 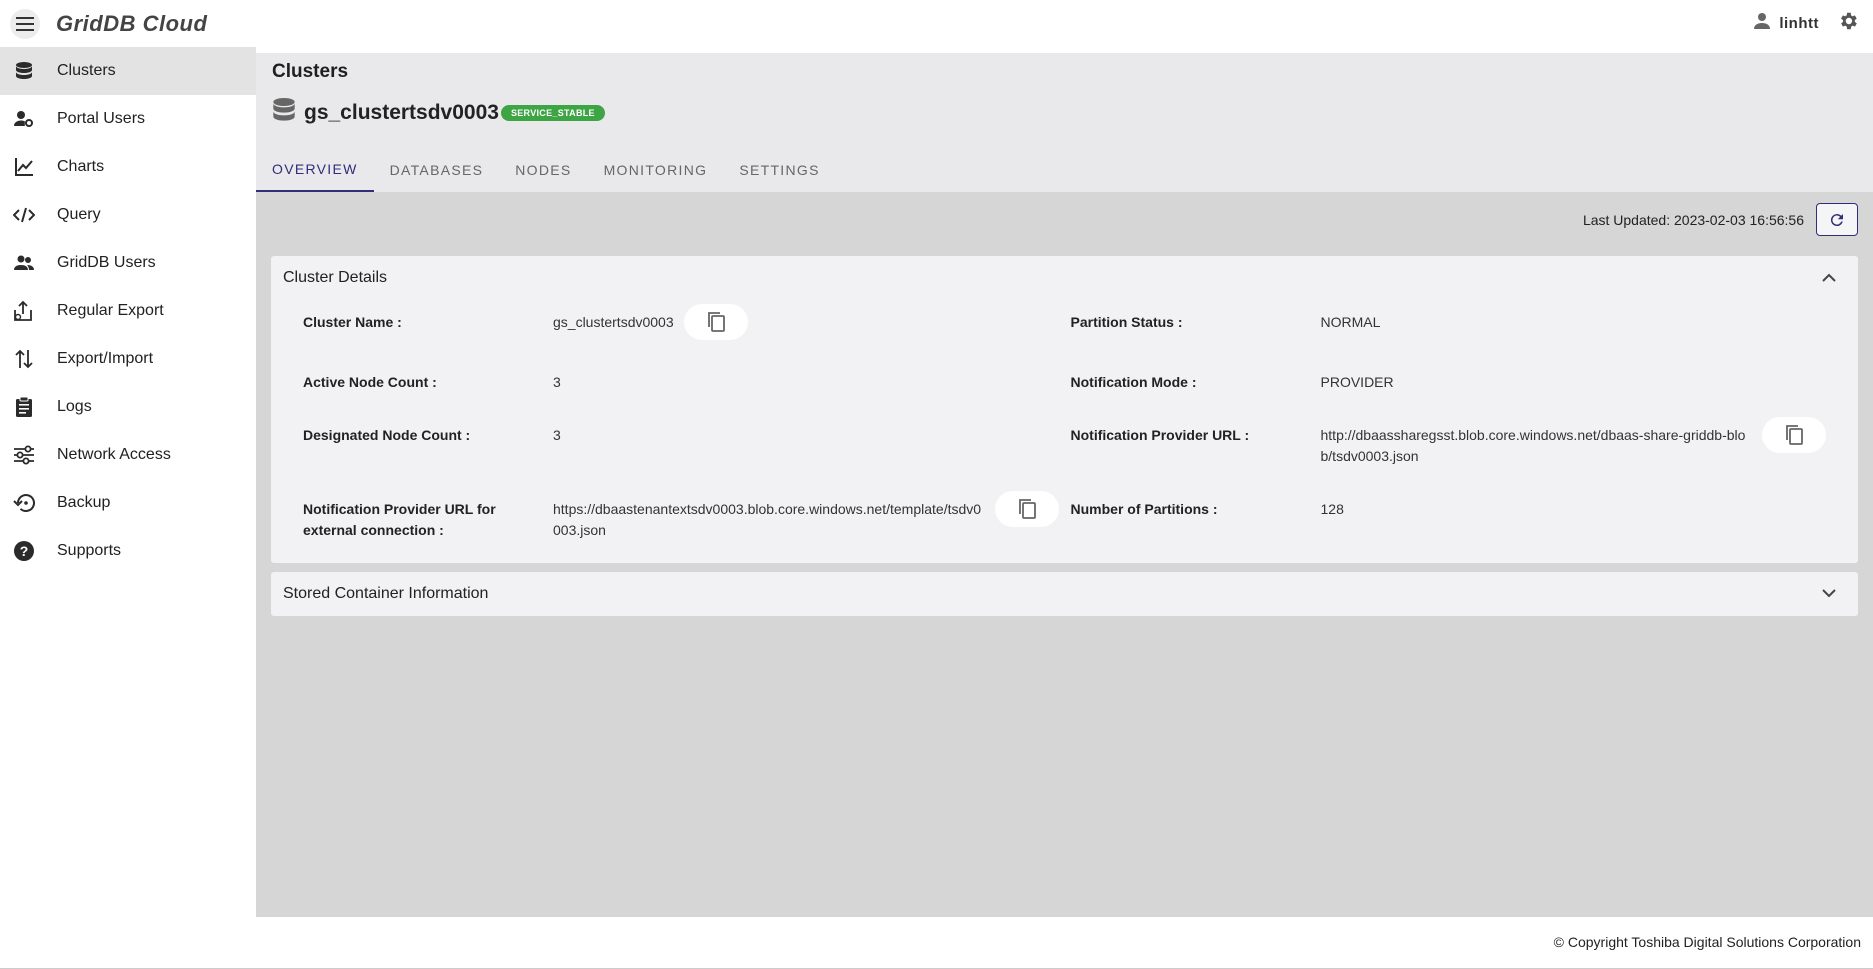 I want to click on sidebar-item-network-access: Network Access, so click(x=128, y=455).